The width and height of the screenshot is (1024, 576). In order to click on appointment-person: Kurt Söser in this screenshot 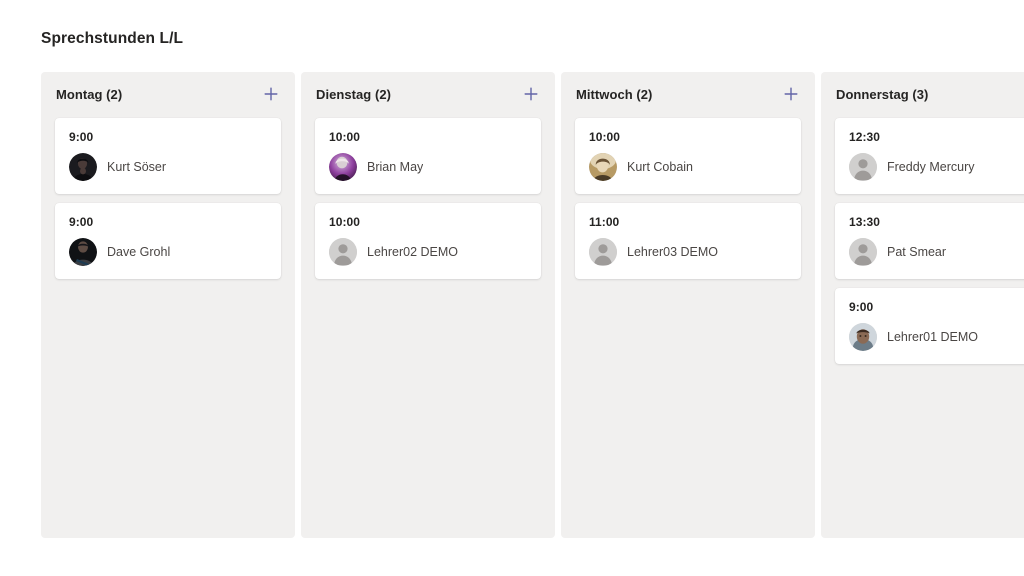, I will do `click(168, 167)`.